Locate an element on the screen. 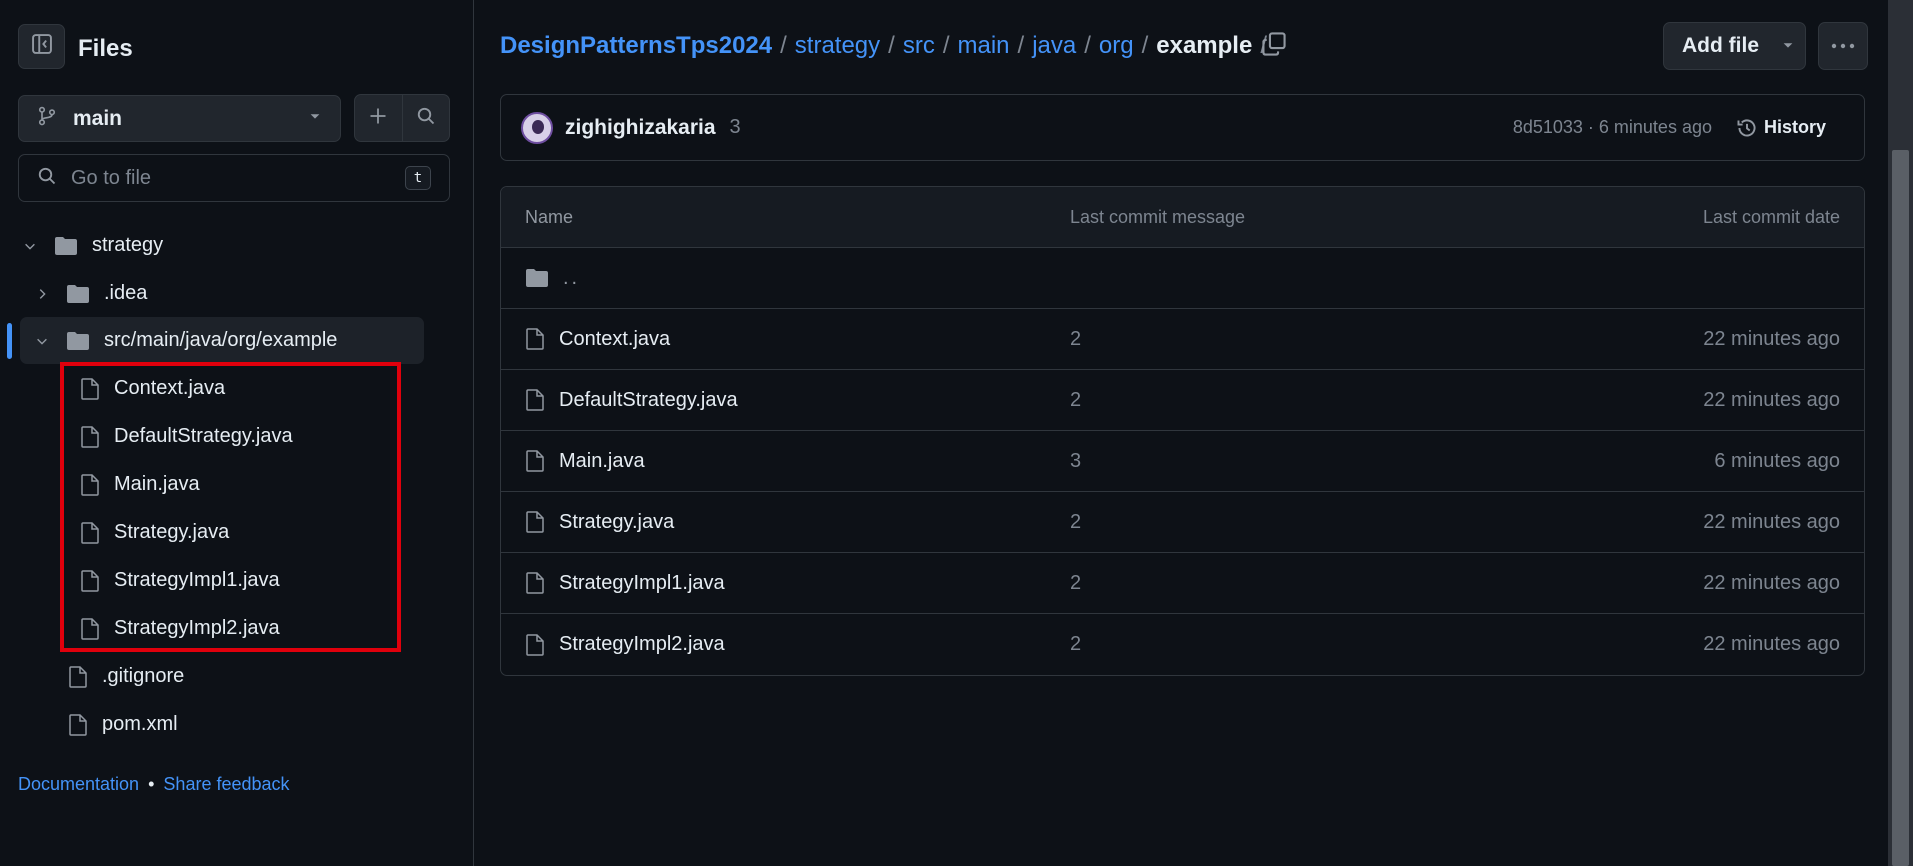  history-icon is located at coordinates (1747, 128).